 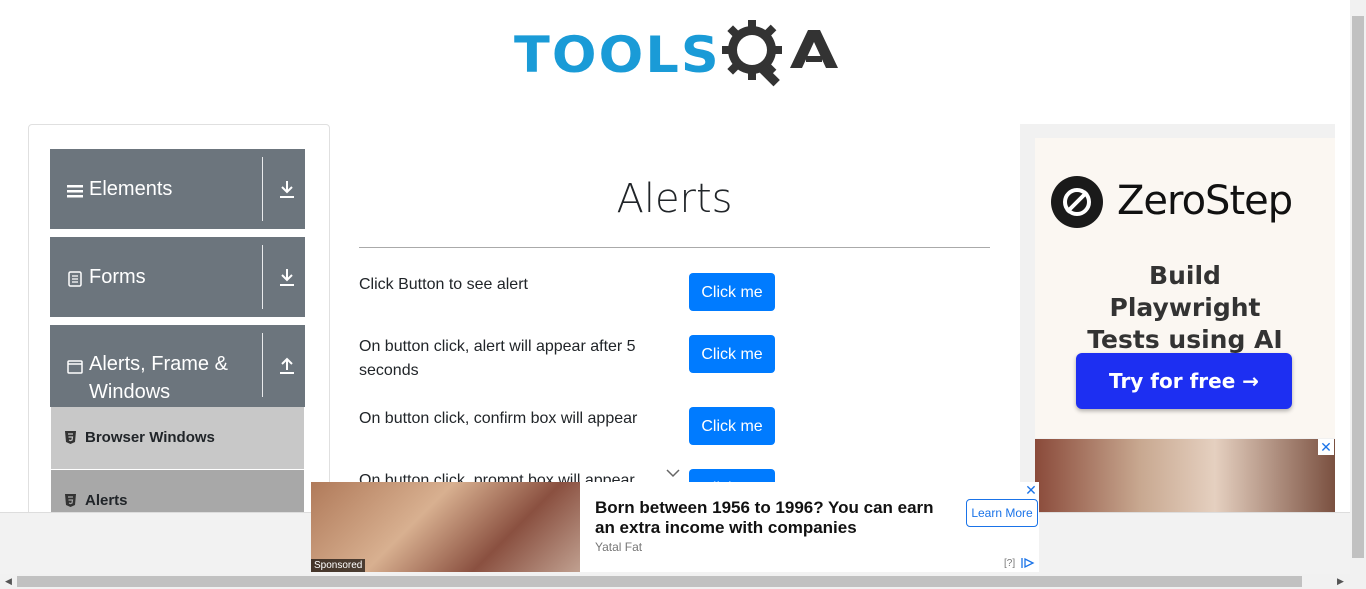 What do you see at coordinates (617, 55) in the screenshot?
I see `logo-tools-text: TOOLS` at bounding box center [617, 55].